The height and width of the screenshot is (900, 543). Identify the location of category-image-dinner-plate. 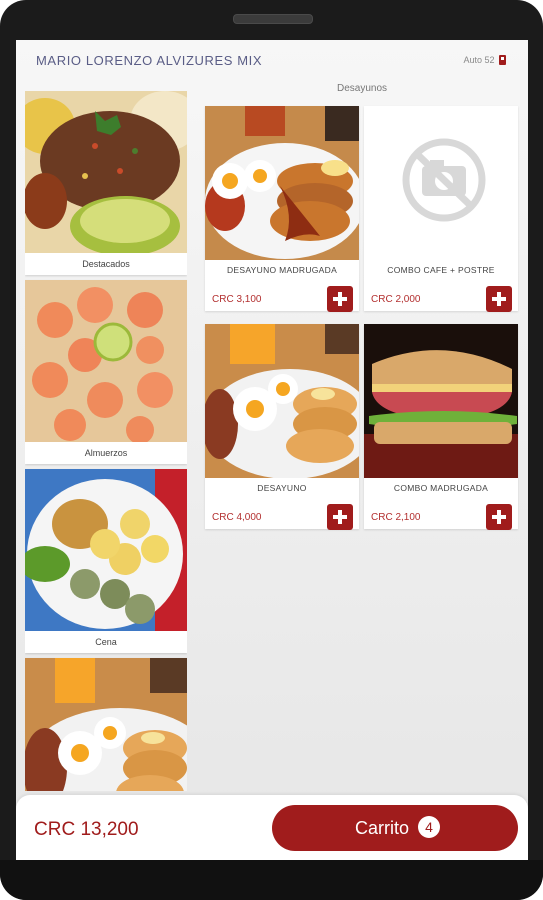
(106, 550).